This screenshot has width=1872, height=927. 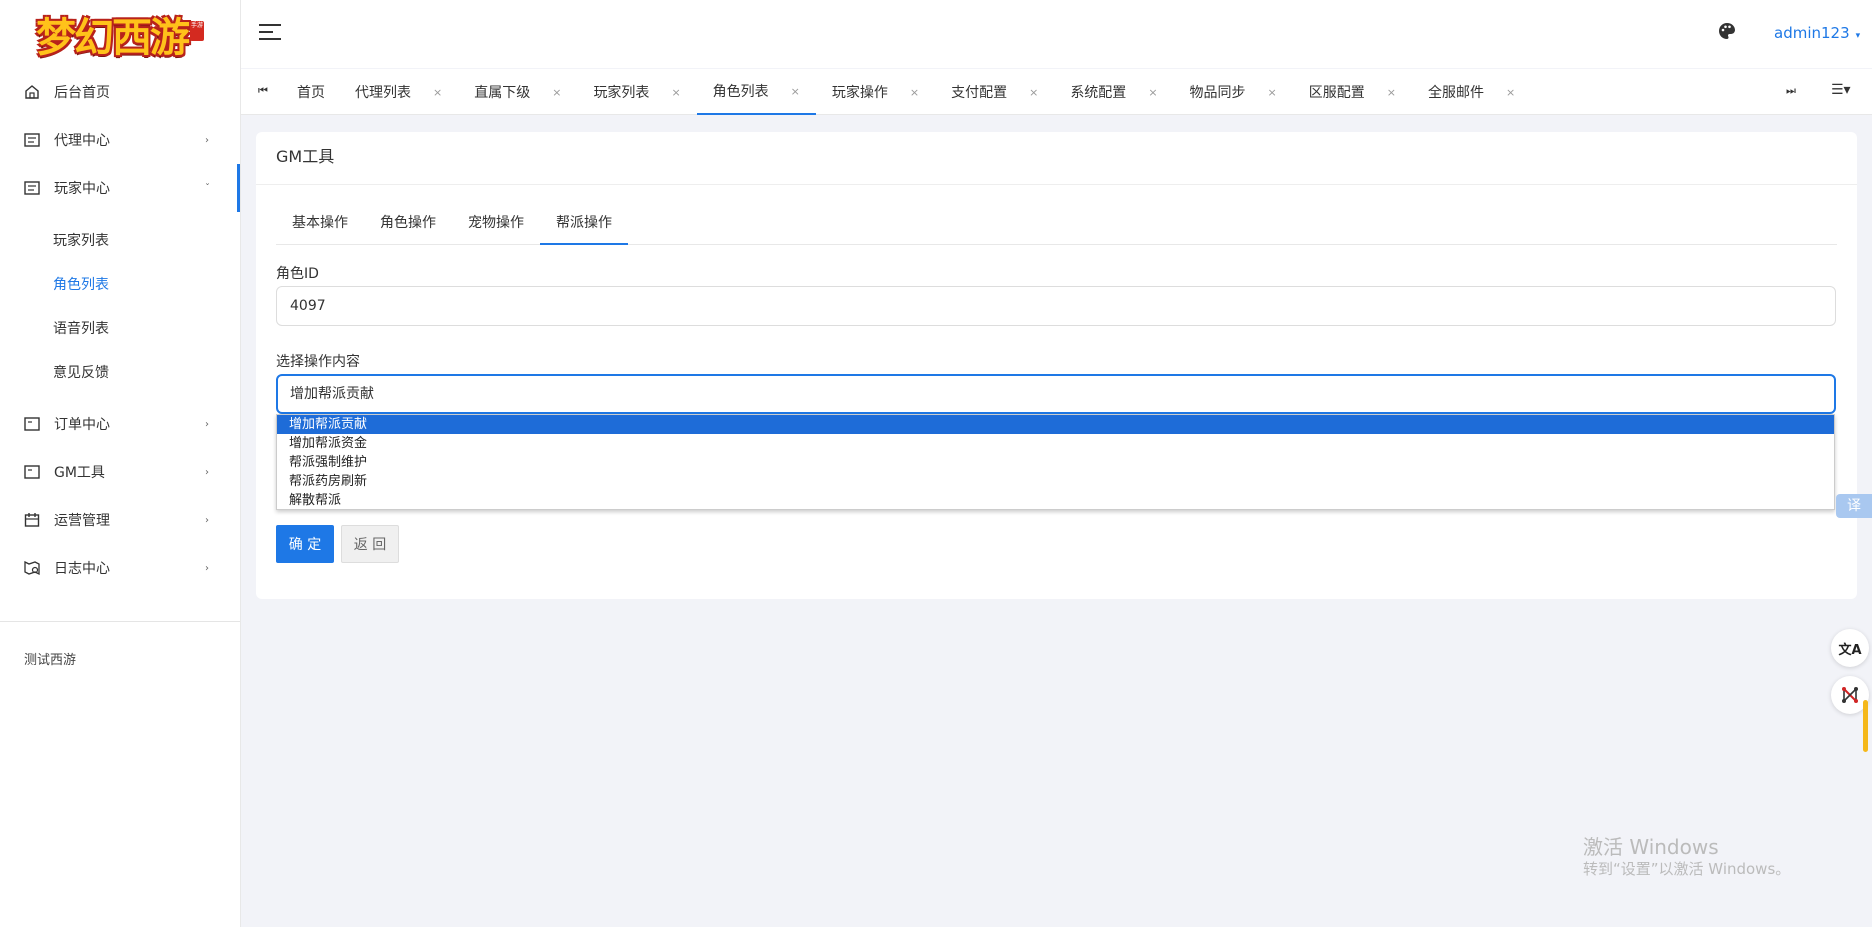 I want to click on dropdown-option: 帮派强制维护, so click(x=1055, y=462).